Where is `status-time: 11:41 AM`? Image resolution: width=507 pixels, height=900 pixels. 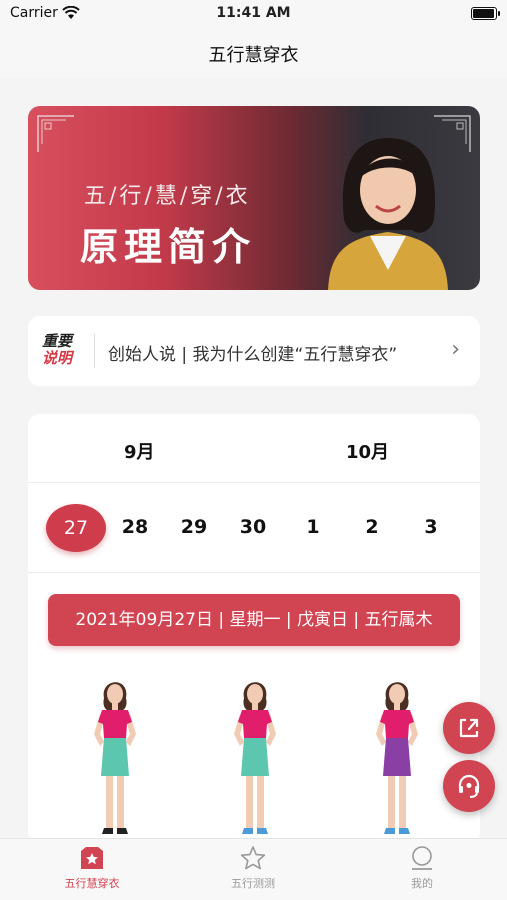 status-time: 11:41 AM is located at coordinates (253, 13).